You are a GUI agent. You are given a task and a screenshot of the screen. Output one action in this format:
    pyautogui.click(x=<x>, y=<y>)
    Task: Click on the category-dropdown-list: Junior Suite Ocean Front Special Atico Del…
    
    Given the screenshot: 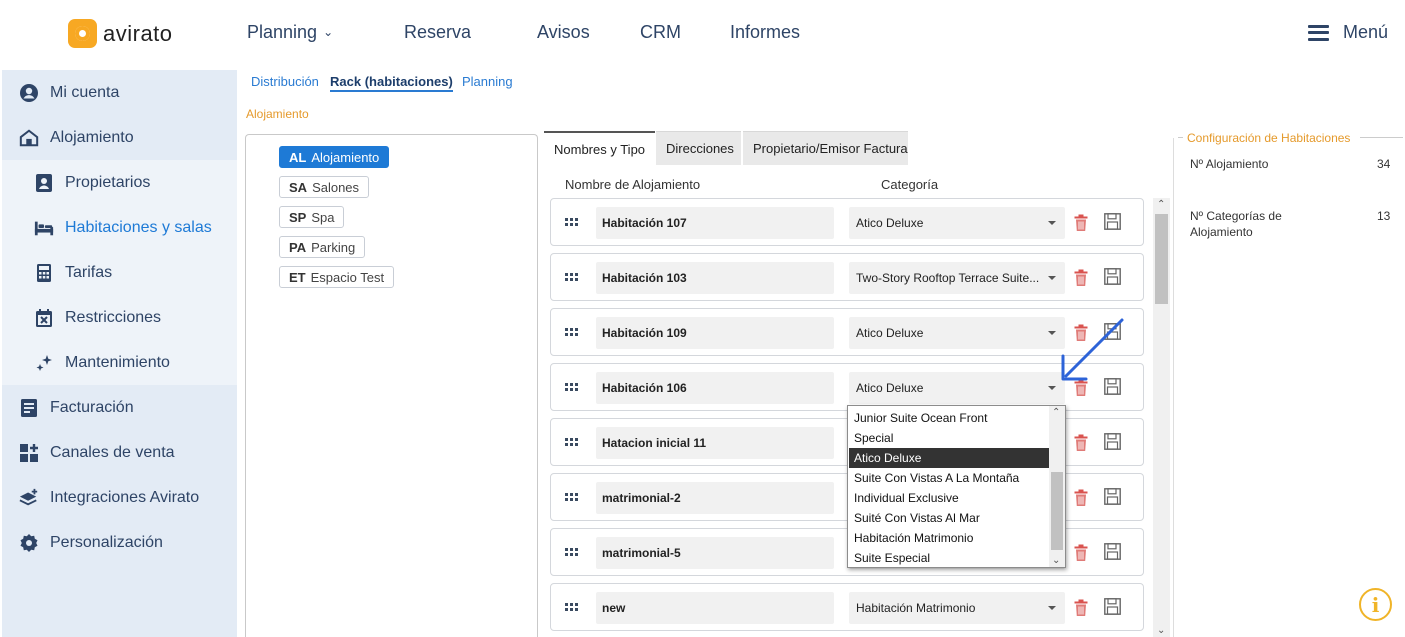 What is the action you would take?
    pyautogui.click(x=956, y=486)
    